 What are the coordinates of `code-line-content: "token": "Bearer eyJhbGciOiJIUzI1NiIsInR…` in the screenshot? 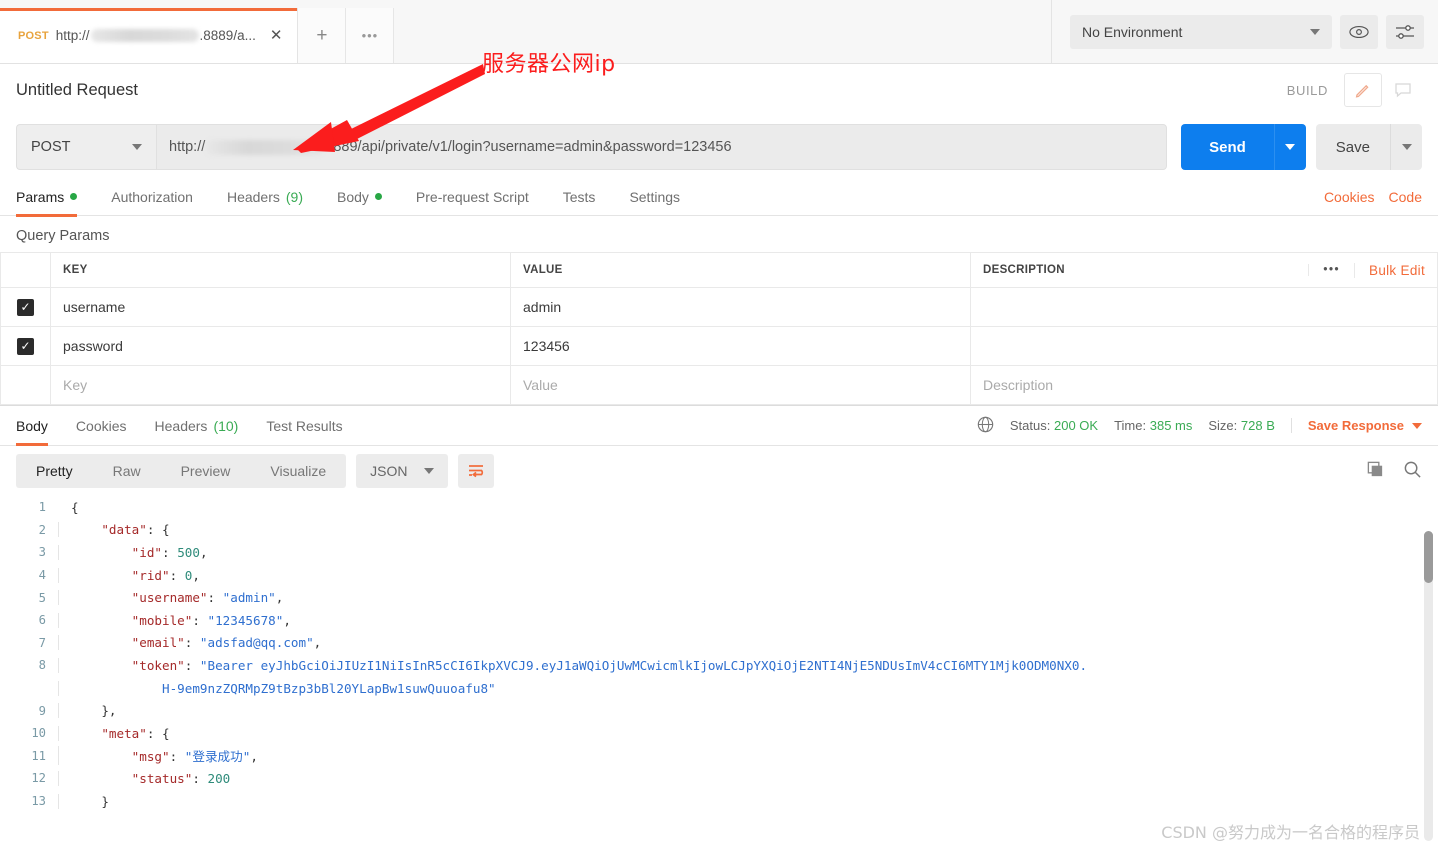 It's located at (748, 665).